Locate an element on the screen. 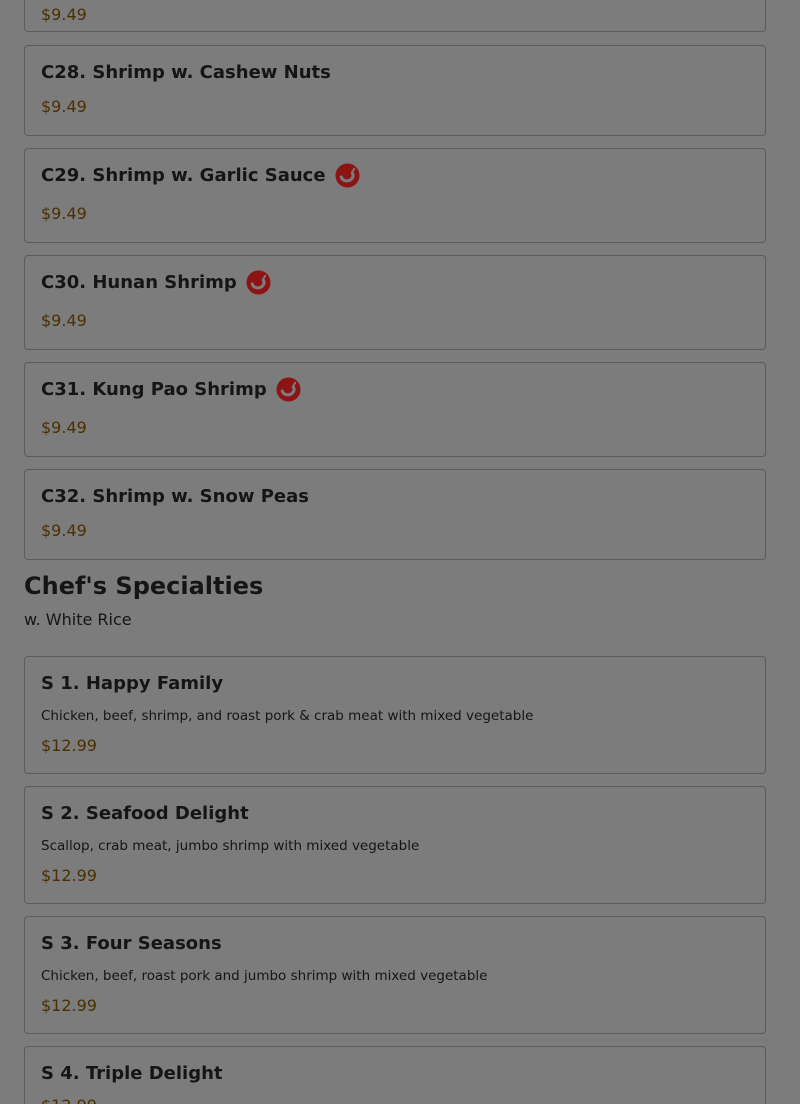 The image size is (800, 1104). item-name-text: S 2. Seafood Delight is located at coordinates (145, 813).